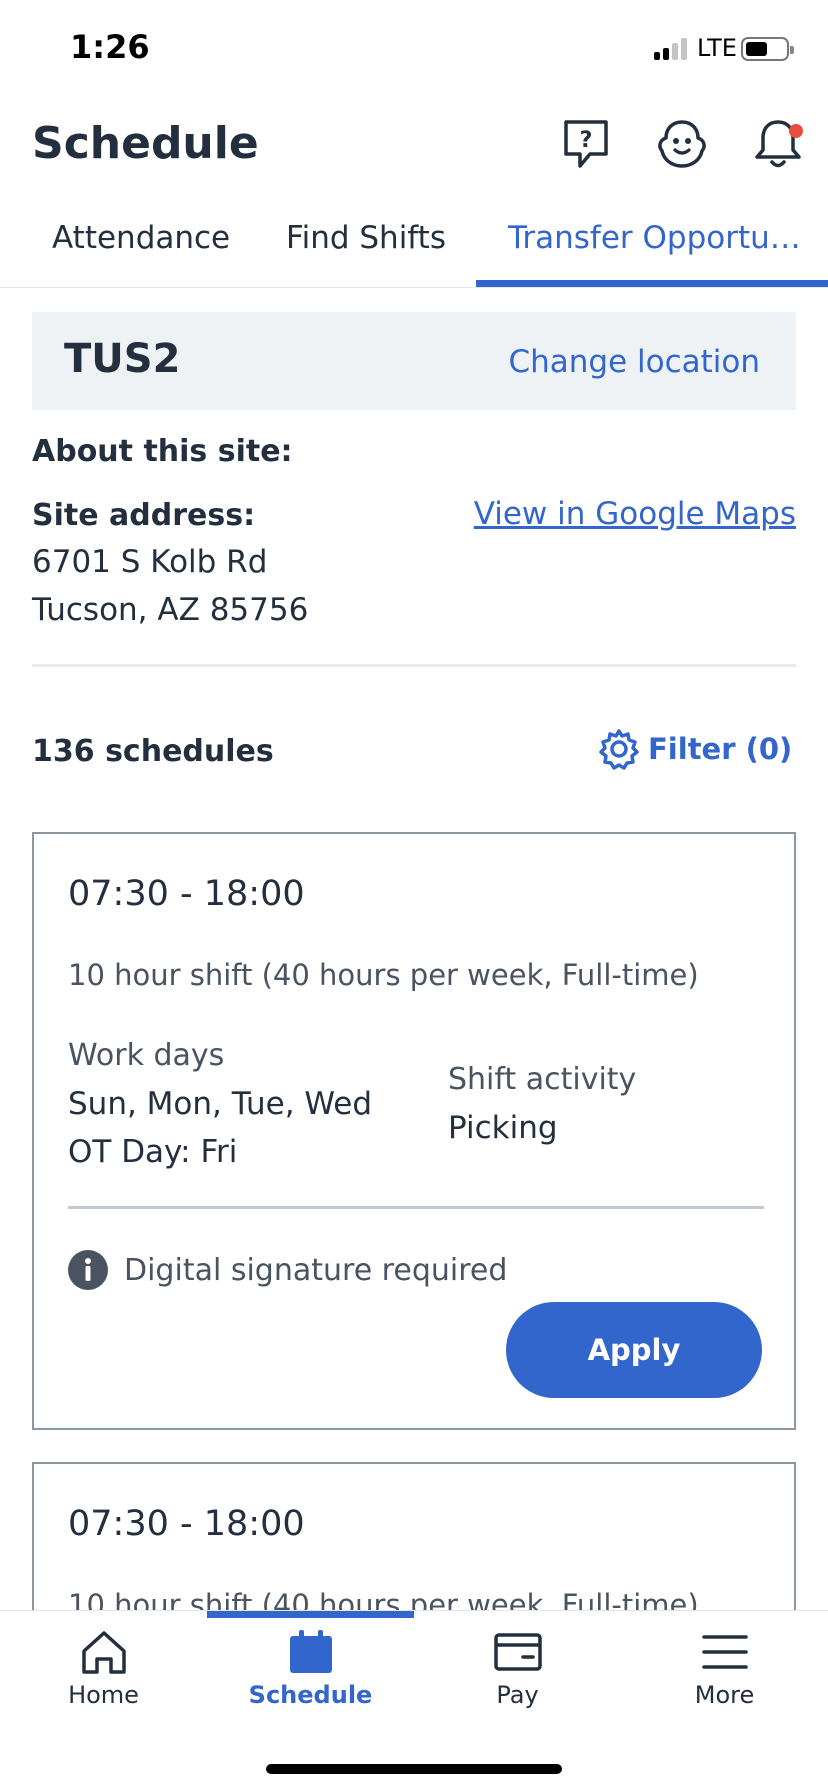 Image resolution: width=828 pixels, height=1792 pixels. Describe the element at coordinates (220, 1104) in the screenshot. I see `work-days-value: Sun, Mon, Tue, Wed` at that location.